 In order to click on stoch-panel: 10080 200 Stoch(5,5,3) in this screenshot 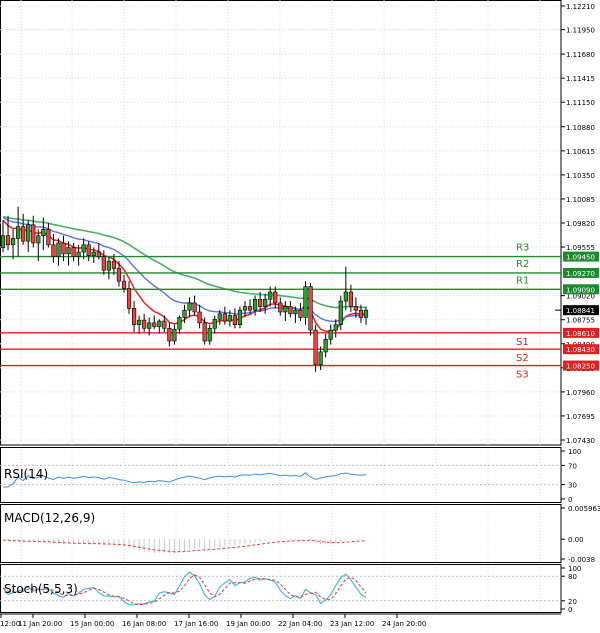, I will do `click(290, 589)`.